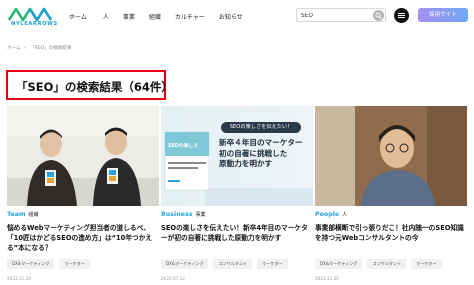 The width and height of the screenshot is (474, 285). What do you see at coordinates (16, 214) in the screenshot?
I see `category-label: Team` at bounding box center [16, 214].